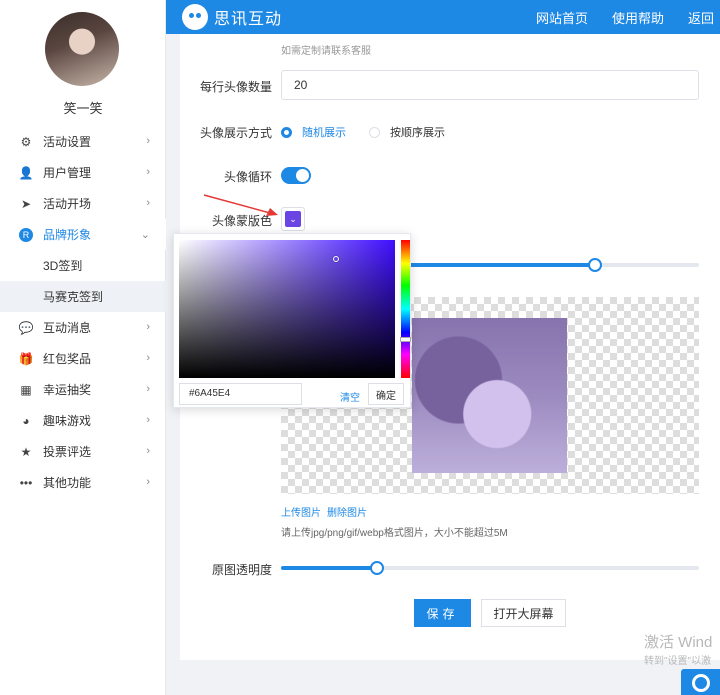 This screenshot has width=720, height=695. What do you see at coordinates (594, 265) in the screenshot?
I see `mask-opacity-thumb` at bounding box center [594, 265].